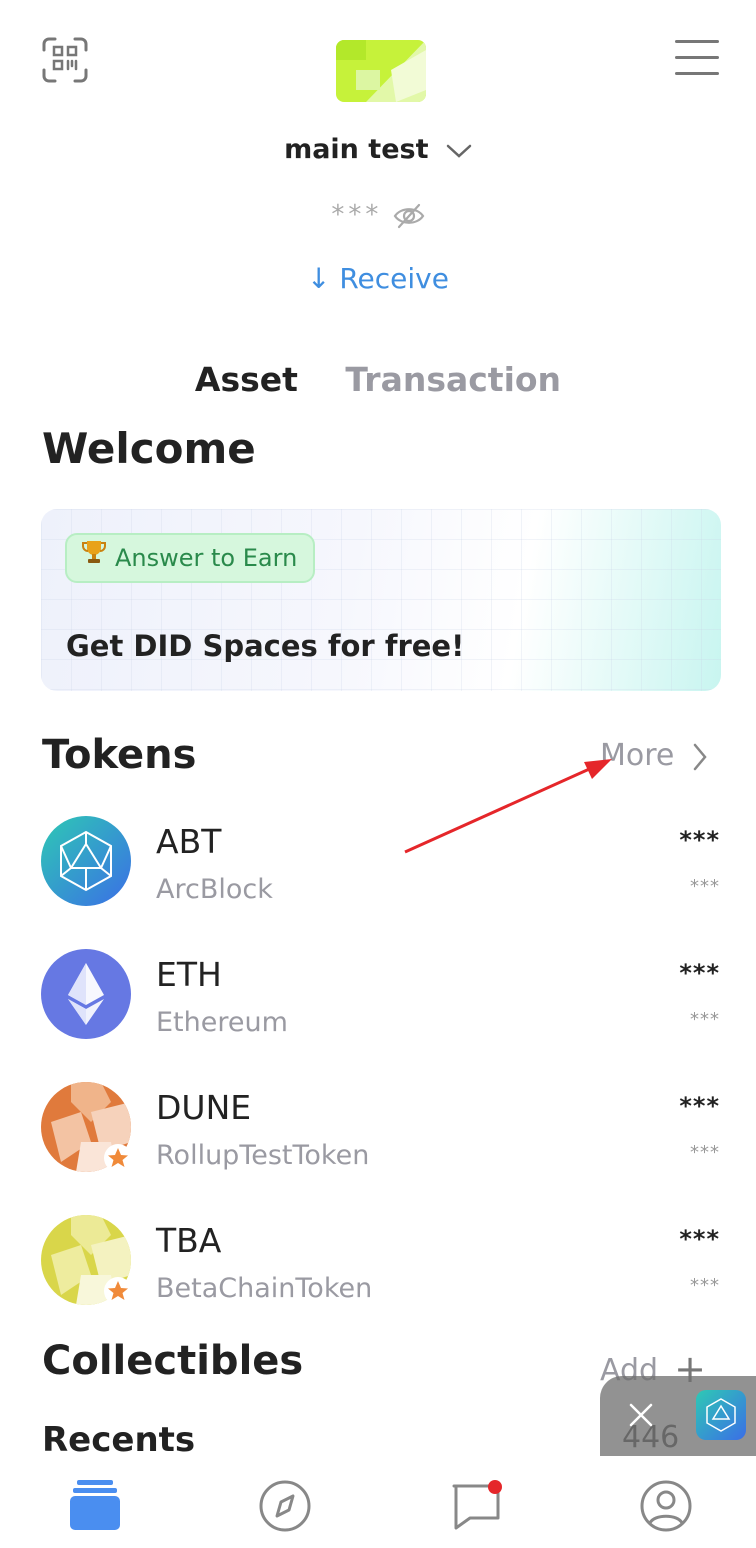 This screenshot has width=756, height=1548. I want to click on explore-compass-icon, so click(285, 1506).